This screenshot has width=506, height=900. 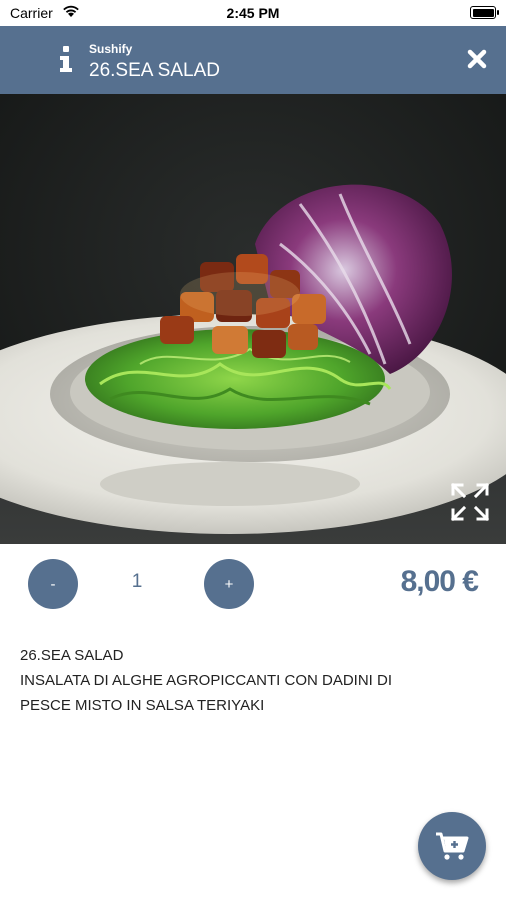 What do you see at coordinates (477, 59) in the screenshot?
I see `close-icon` at bounding box center [477, 59].